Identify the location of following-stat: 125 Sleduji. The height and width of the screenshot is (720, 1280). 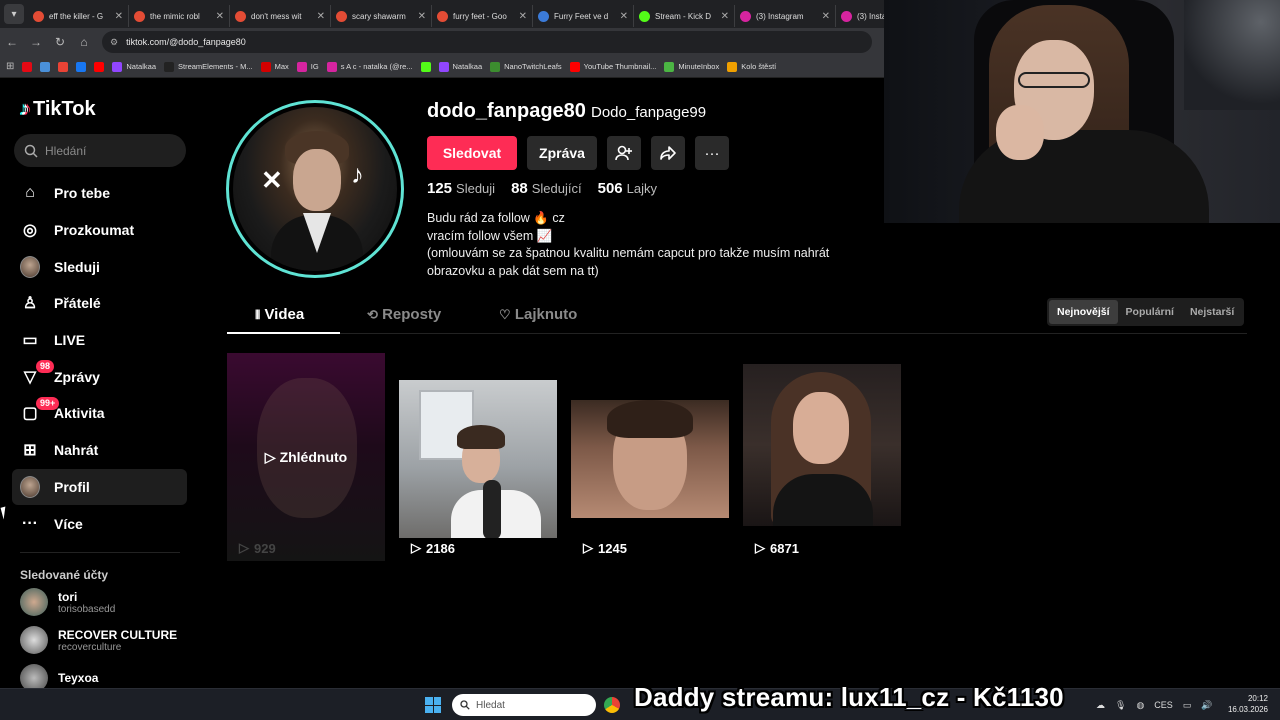
(461, 188).